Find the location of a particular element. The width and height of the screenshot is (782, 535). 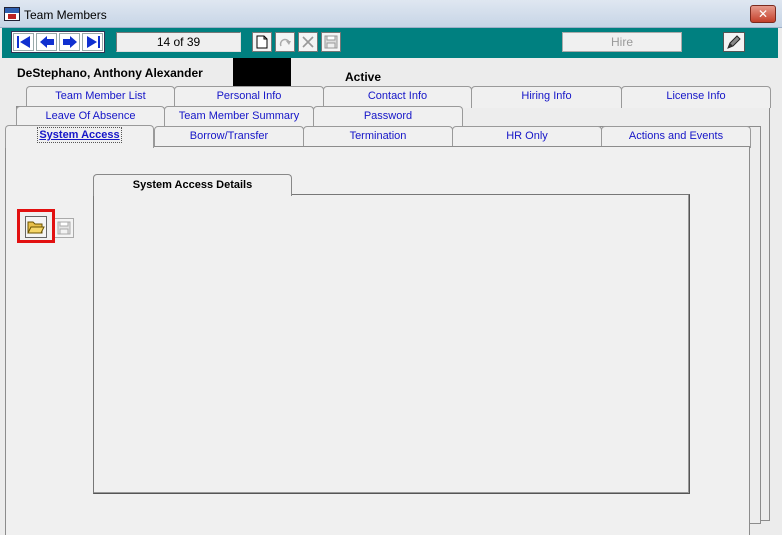

new-record-button is located at coordinates (262, 42).